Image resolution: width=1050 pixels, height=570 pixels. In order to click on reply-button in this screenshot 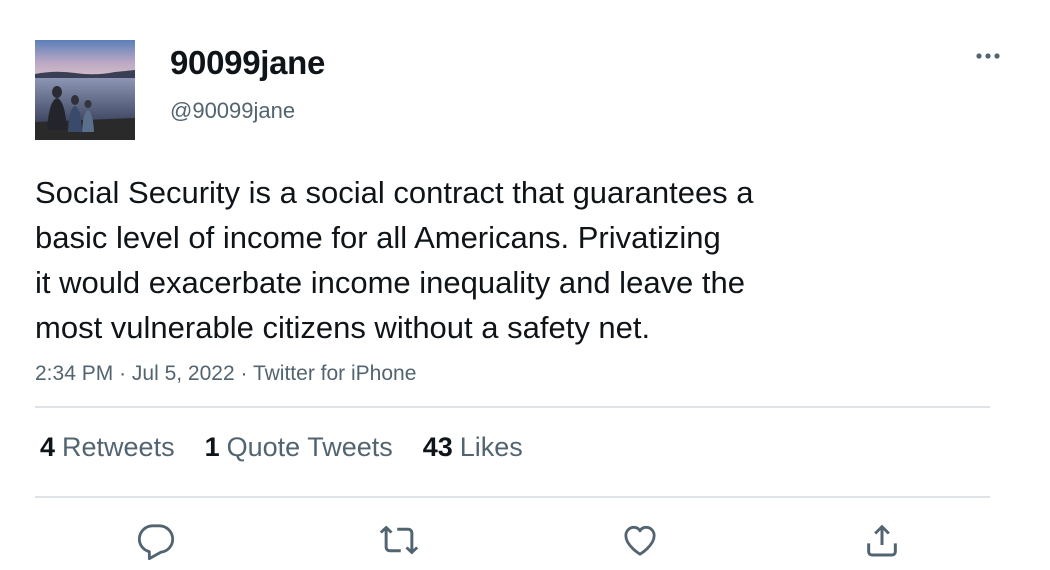, I will do `click(156, 540)`.